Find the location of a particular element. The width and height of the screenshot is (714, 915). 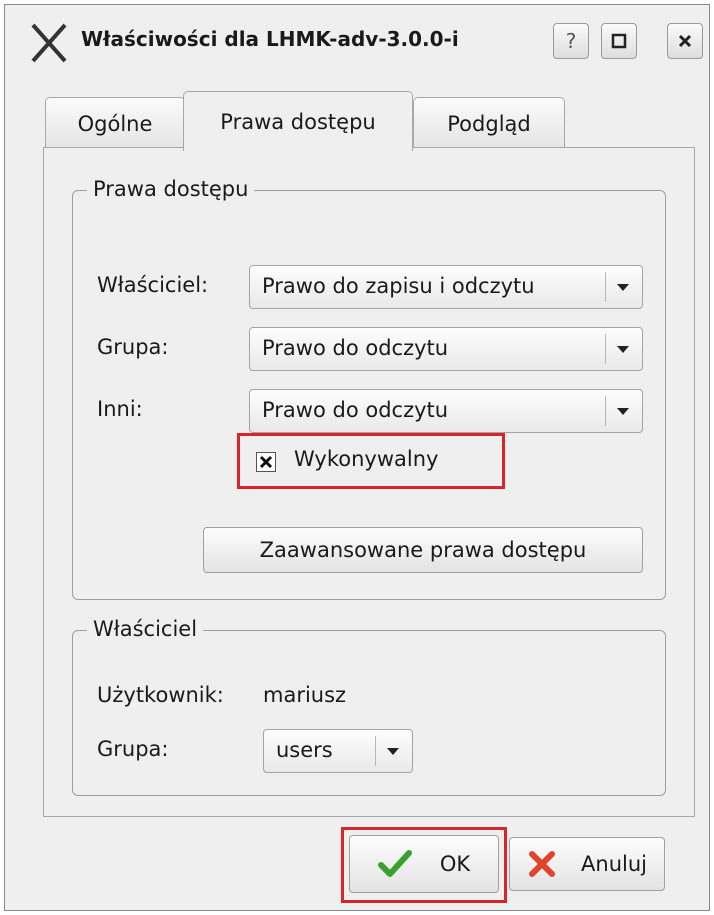

executable-highlight: Wykonywalny is located at coordinates (371, 461).